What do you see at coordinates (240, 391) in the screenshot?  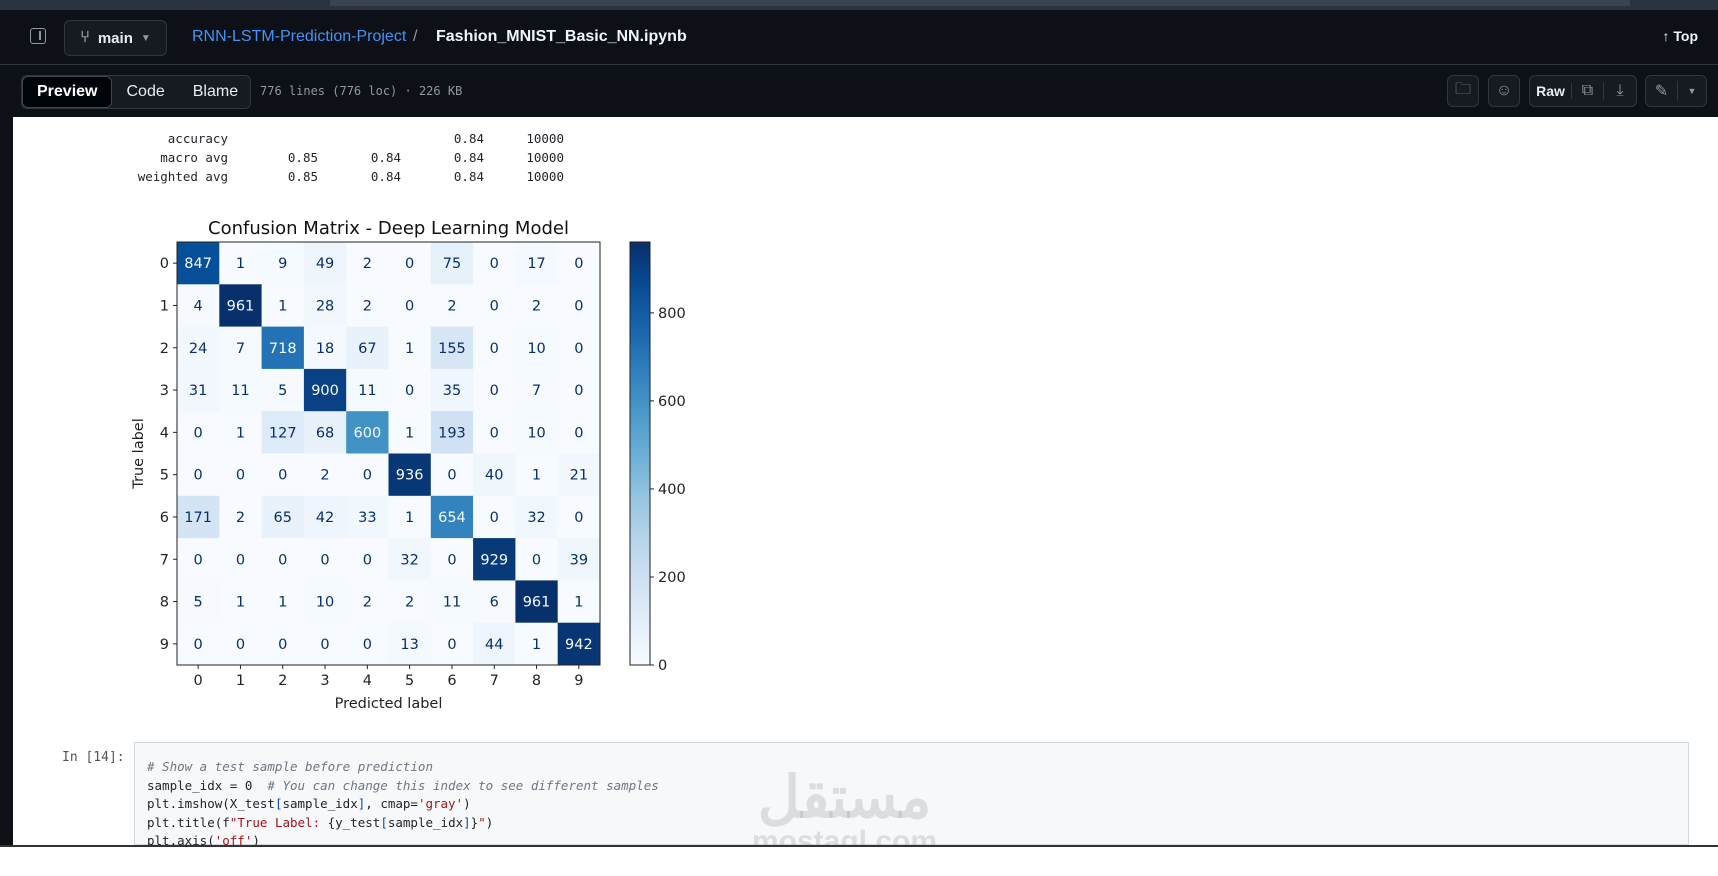 I see `cell-value-label: 11` at bounding box center [240, 391].